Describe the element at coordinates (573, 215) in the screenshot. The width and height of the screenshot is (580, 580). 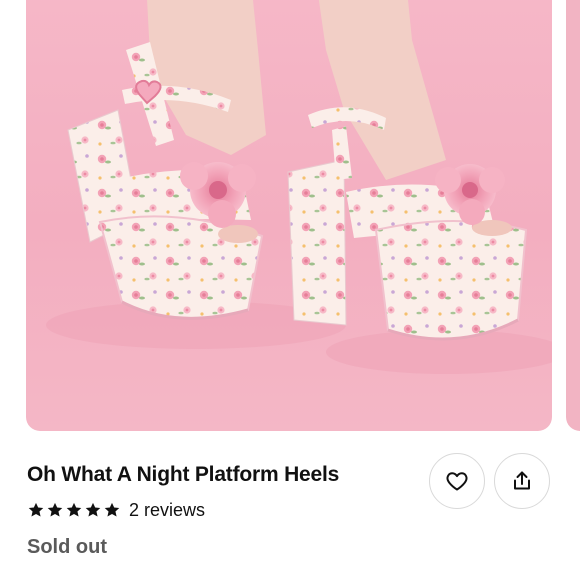
I see `next-image-peek` at that location.